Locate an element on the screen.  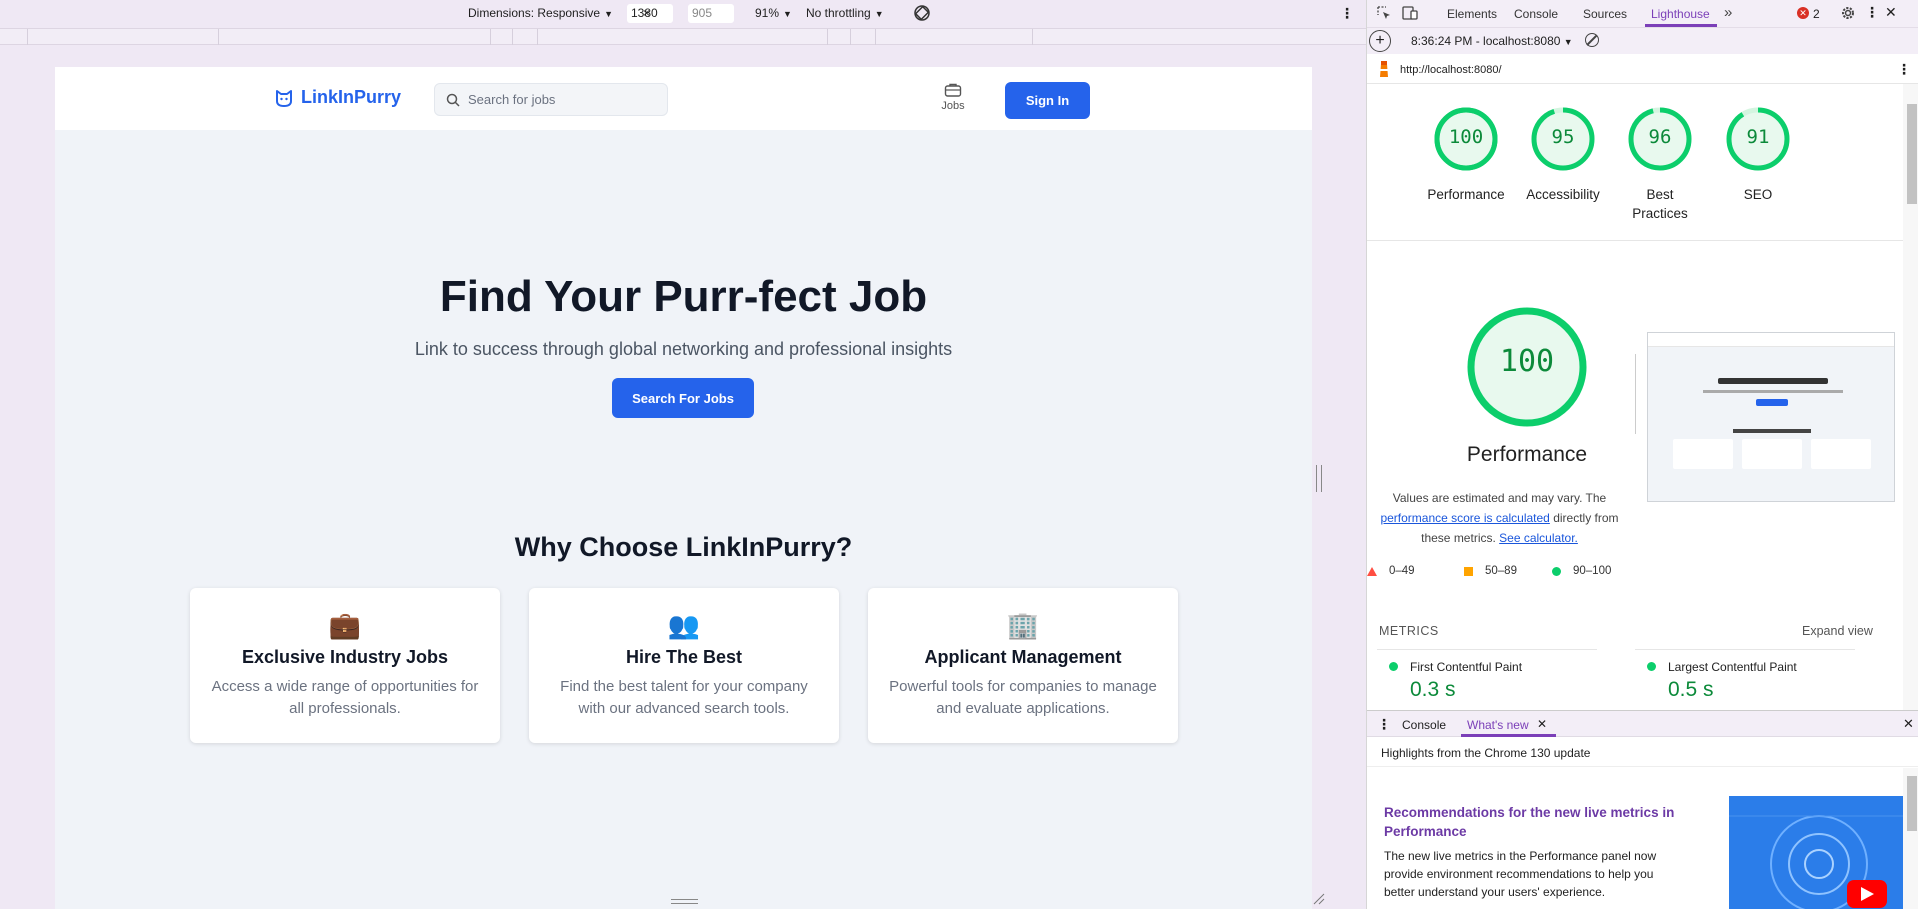
resize-handle-bottom is located at coordinates (684, 901).